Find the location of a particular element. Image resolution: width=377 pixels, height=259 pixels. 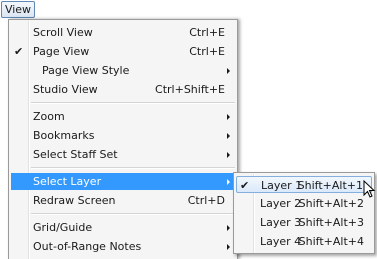

menu-item-shortcut: Shift+Alt+4 is located at coordinates (331, 241).